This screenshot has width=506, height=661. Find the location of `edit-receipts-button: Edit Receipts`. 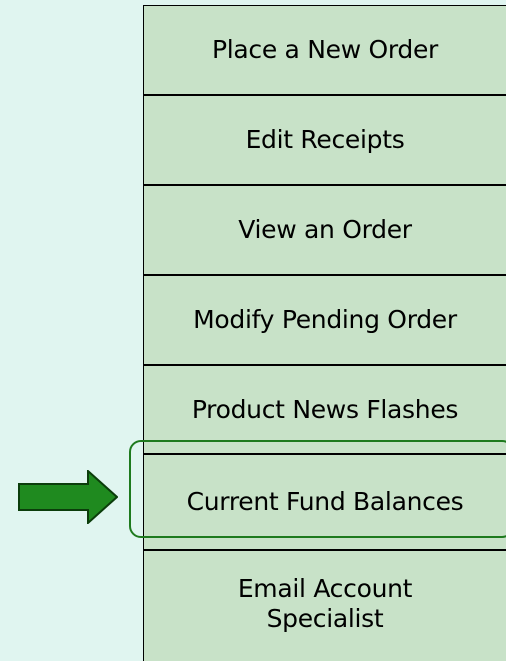

edit-receipts-button: Edit Receipts is located at coordinates (325, 141).